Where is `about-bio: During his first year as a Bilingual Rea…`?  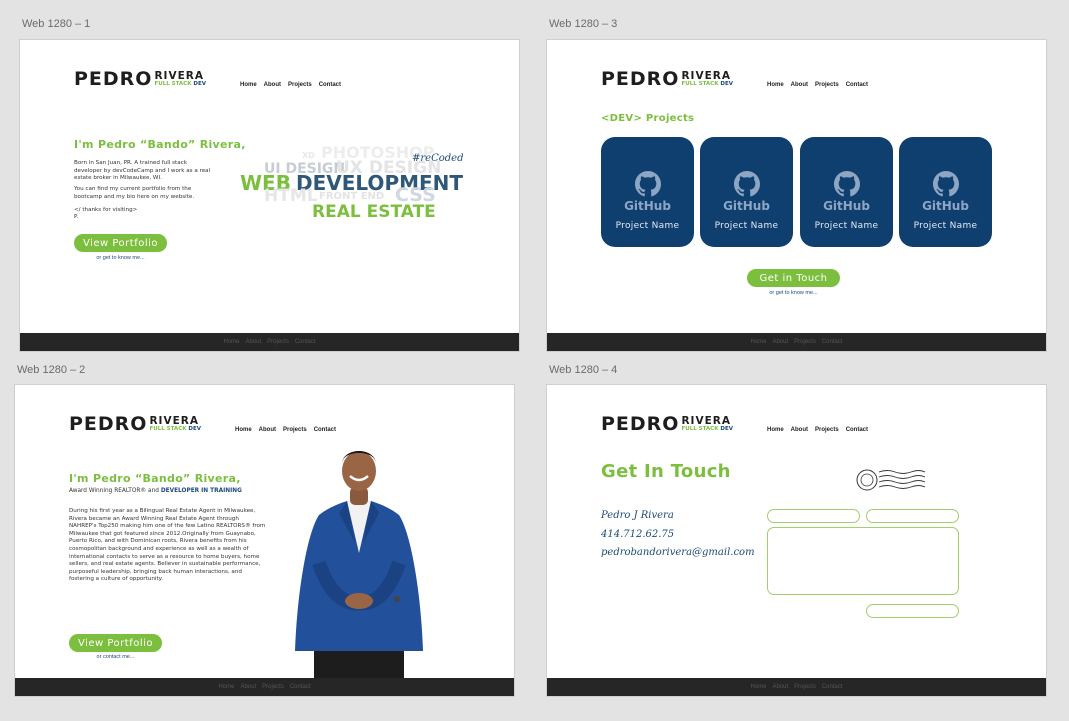 about-bio: During his first year as a Bilingual Rea… is located at coordinates (167, 545).